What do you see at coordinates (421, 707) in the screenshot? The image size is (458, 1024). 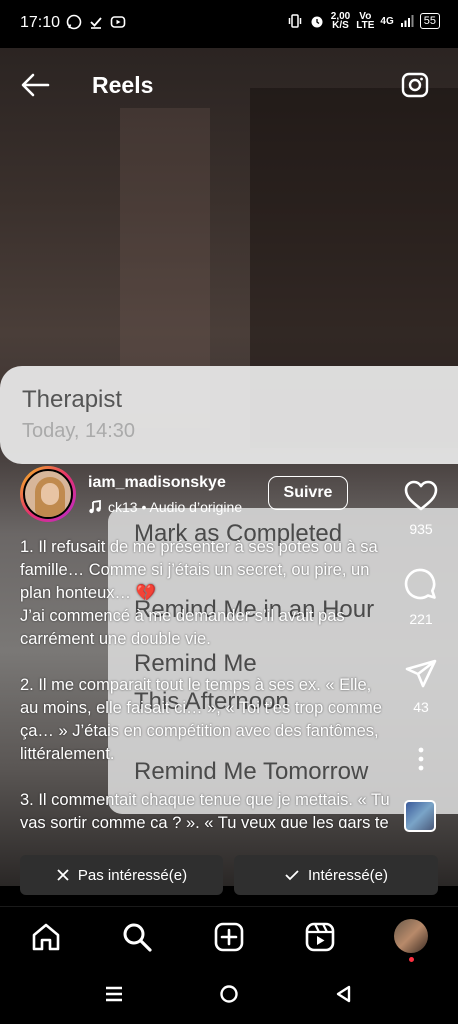 I see `share-count: 43` at bounding box center [421, 707].